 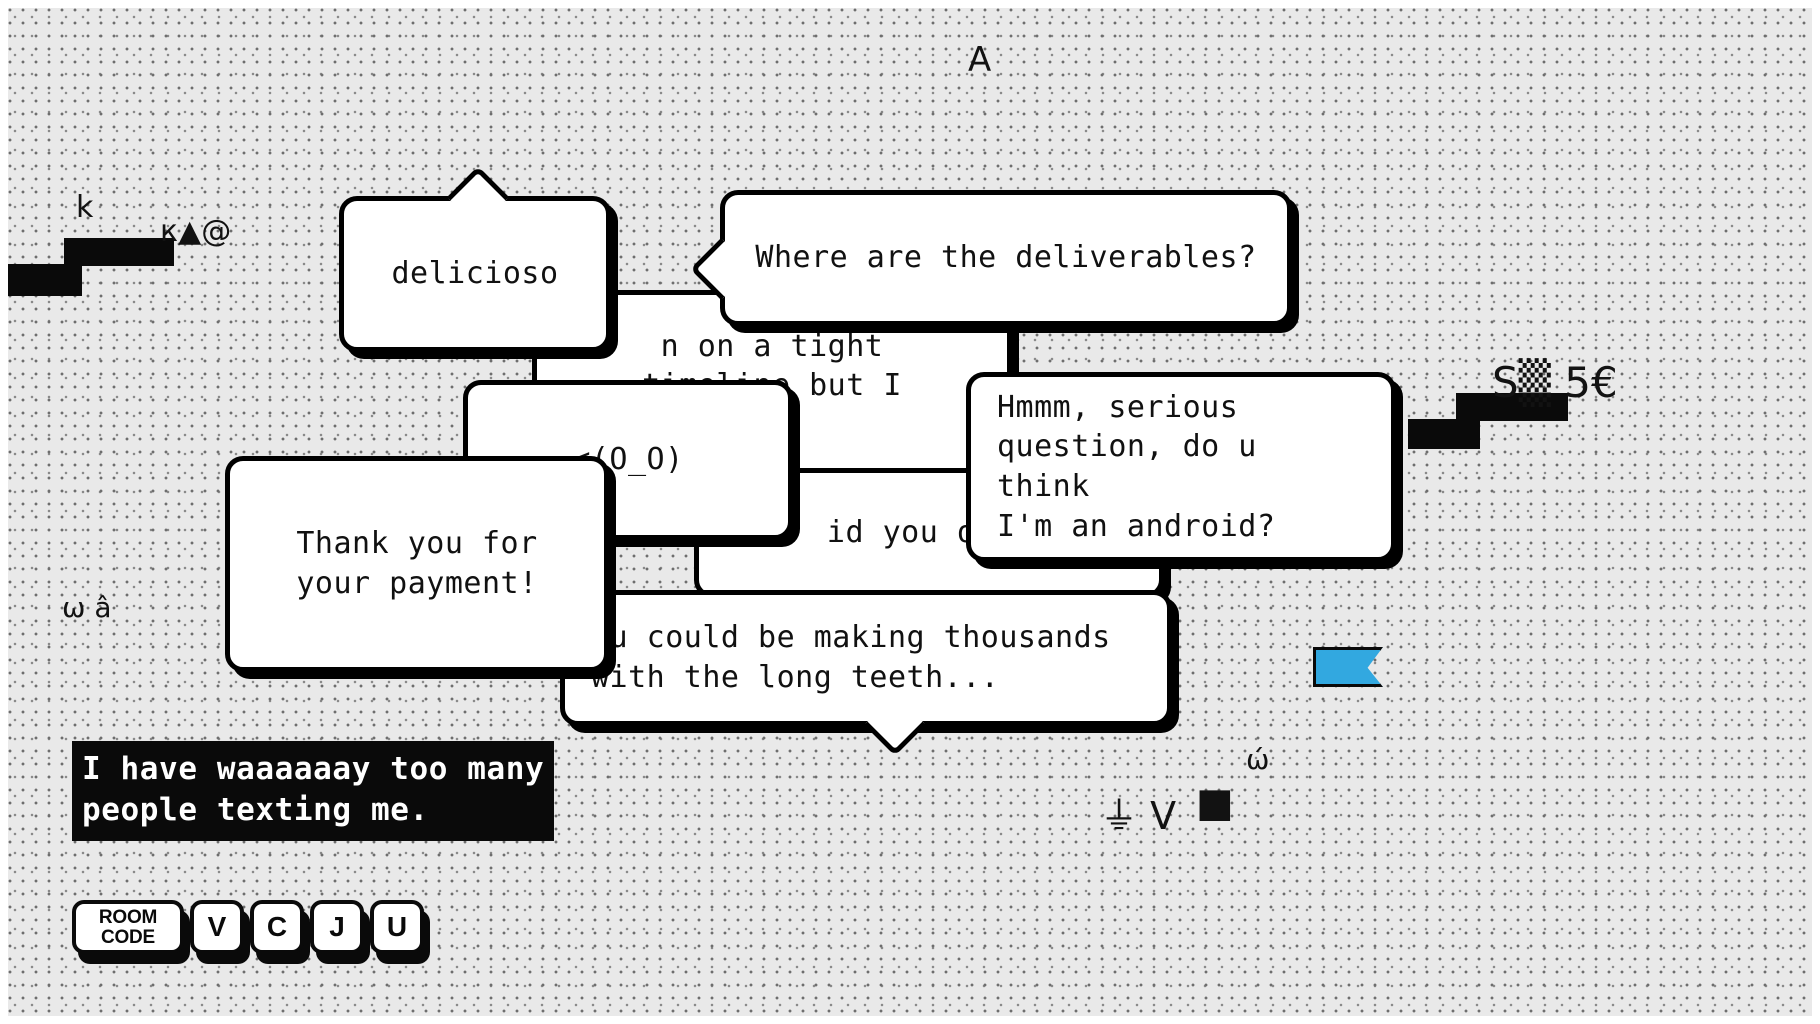 I want to click on speech-bubble-text: Thank you for your payment!, so click(x=417, y=563).